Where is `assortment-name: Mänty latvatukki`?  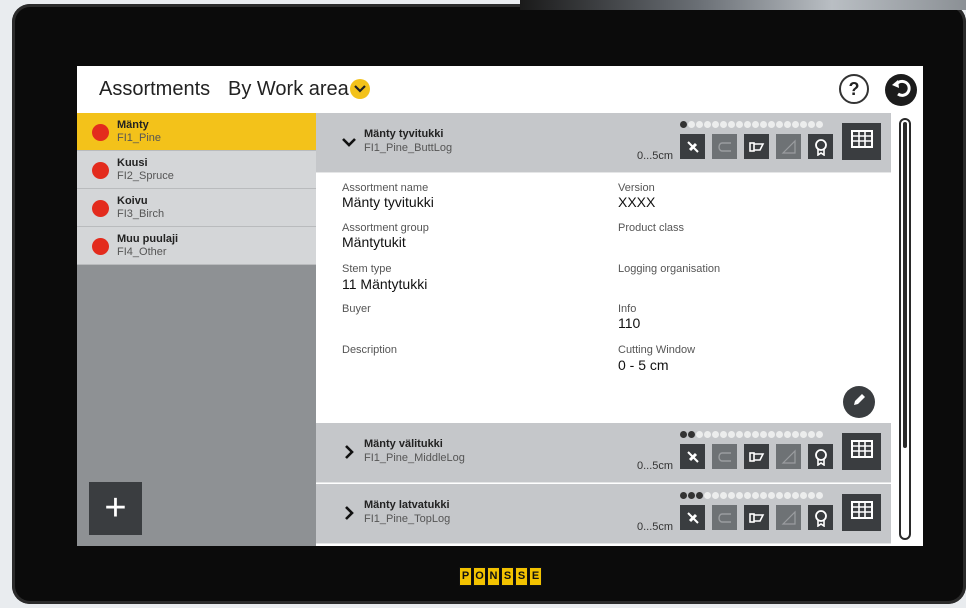 assortment-name: Mänty latvatukki is located at coordinates (407, 505).